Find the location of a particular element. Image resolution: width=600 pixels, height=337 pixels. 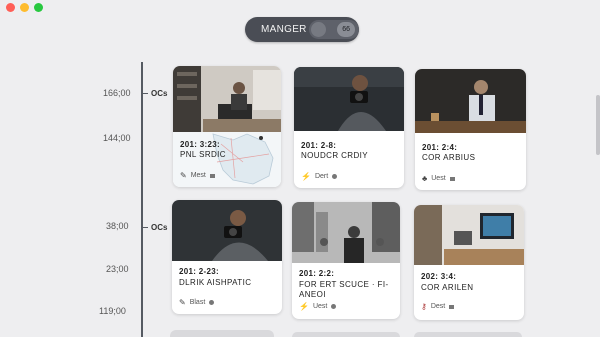

office-photo-thumbnail is located at coordinates (227, 99).